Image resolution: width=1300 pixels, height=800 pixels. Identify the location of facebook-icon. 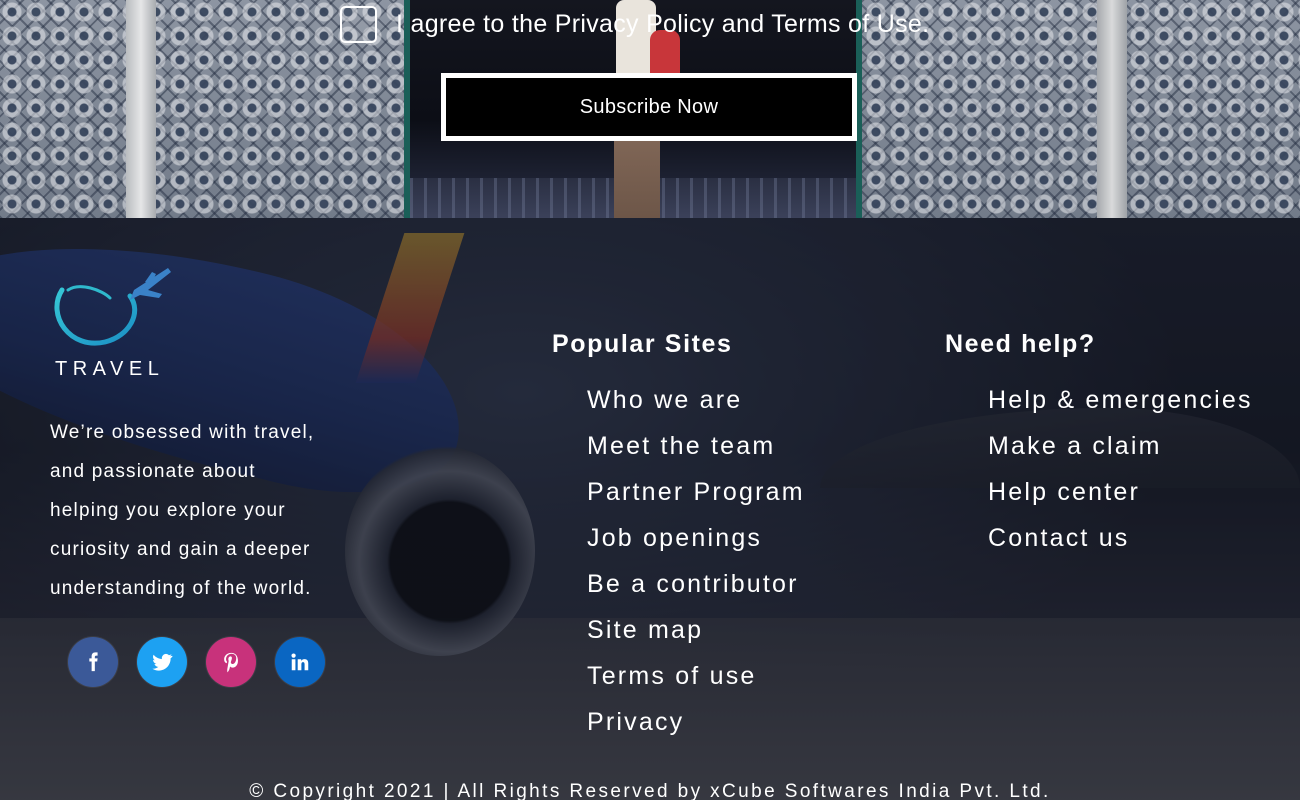
(93, 662).